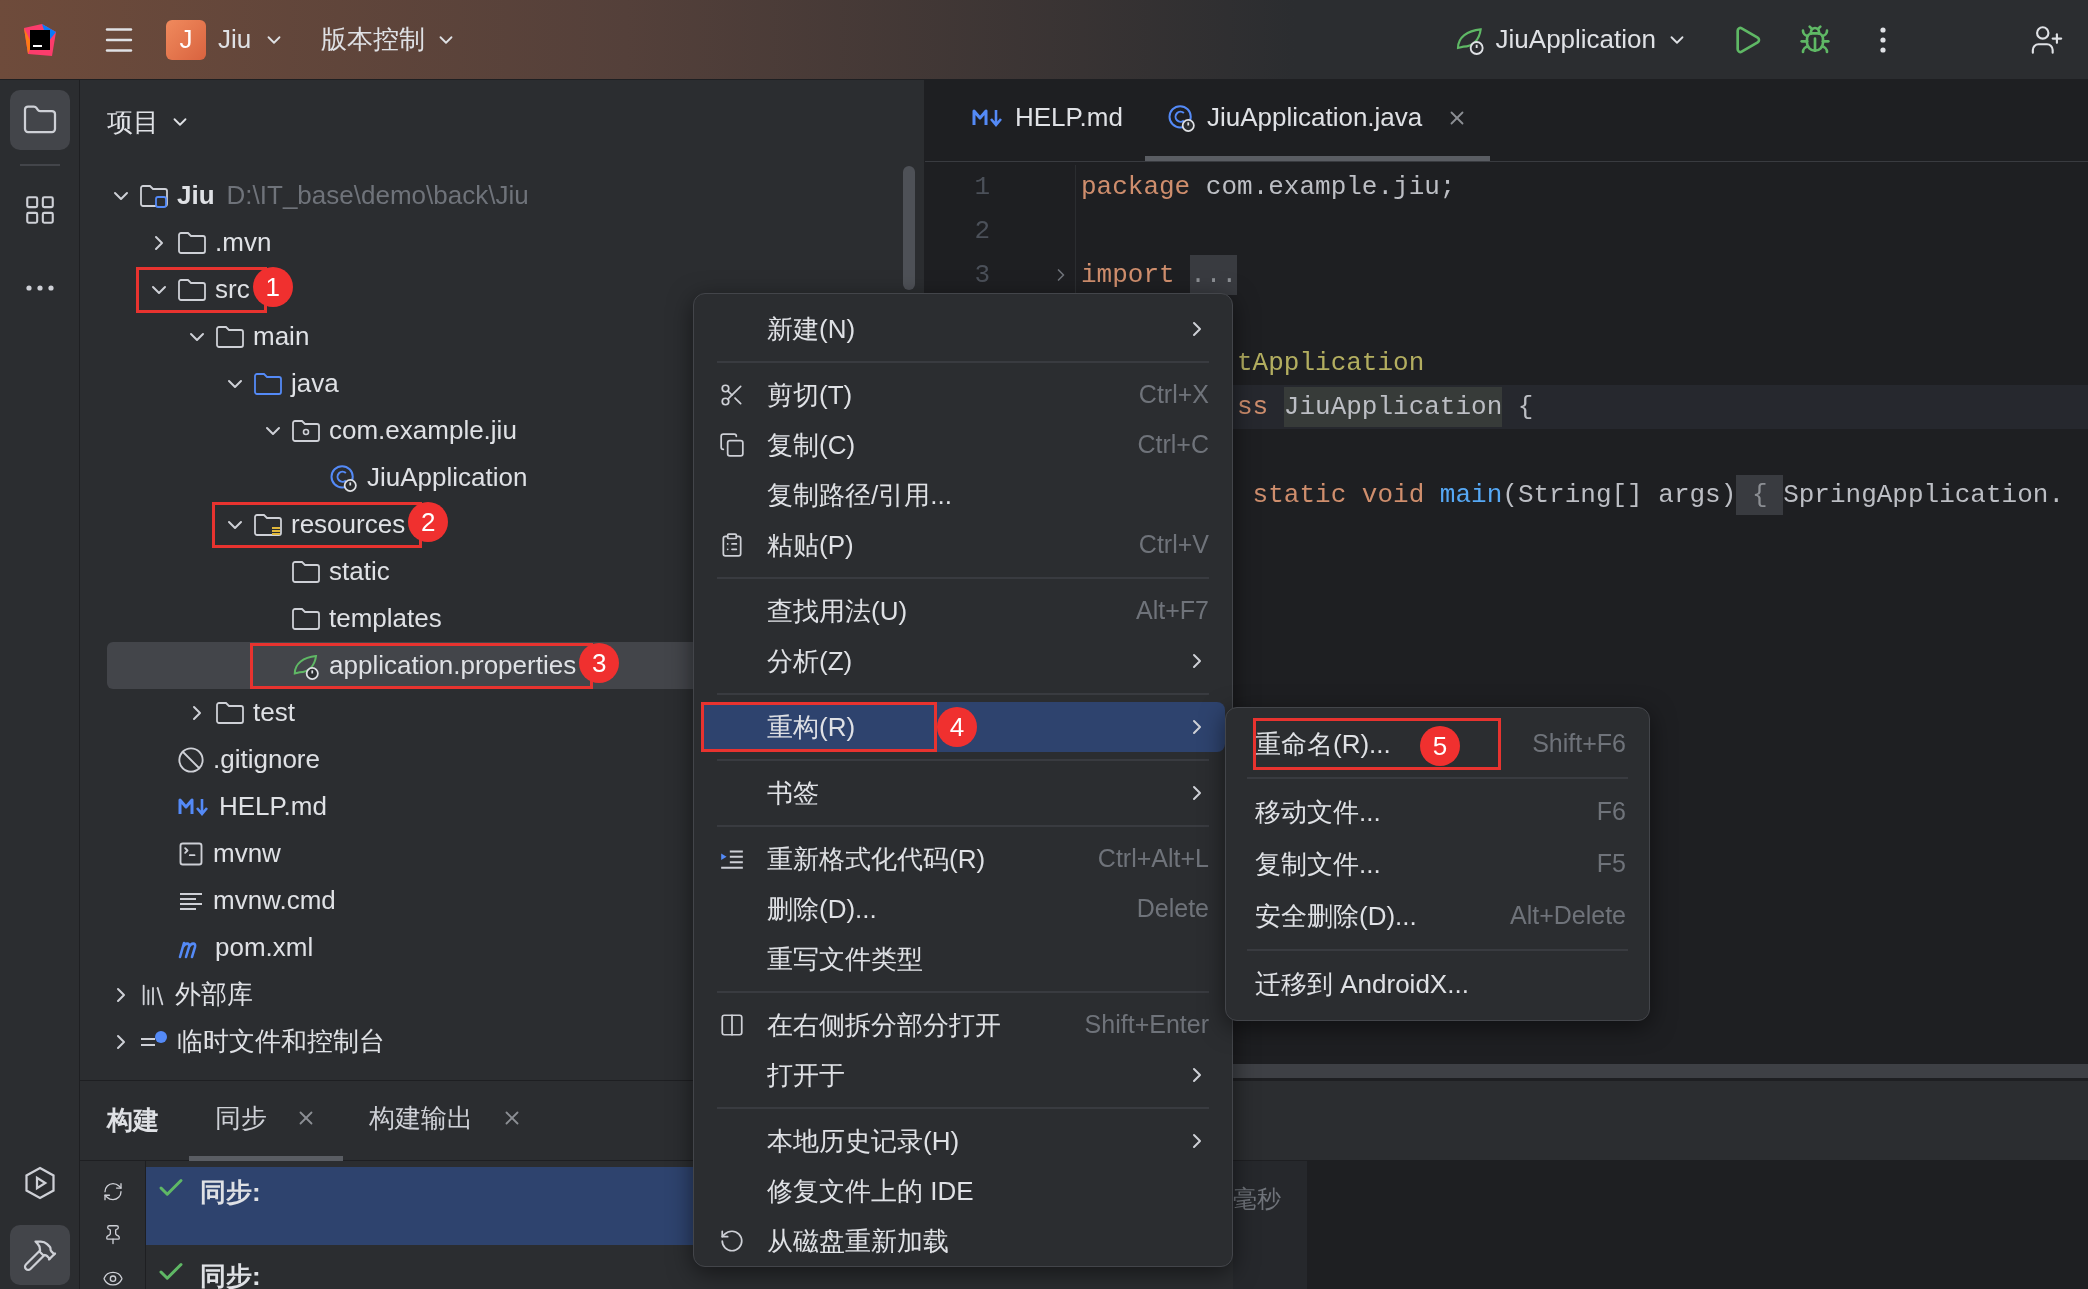  What do you see at coordinates (274, 900) in the screenshot?
I see `tree-item-label: mvnw.cmd` at bounding box center [274, 900].